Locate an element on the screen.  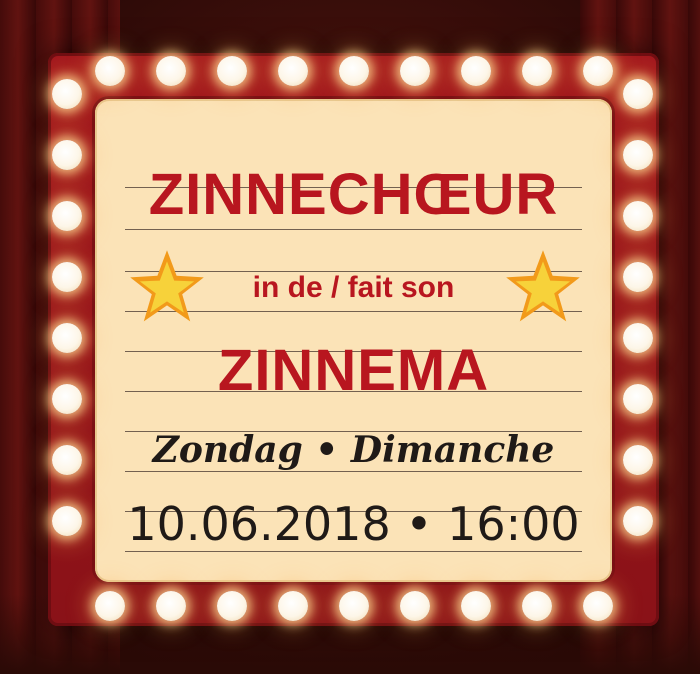
star-icon-left is located at coordinates (167, 286).